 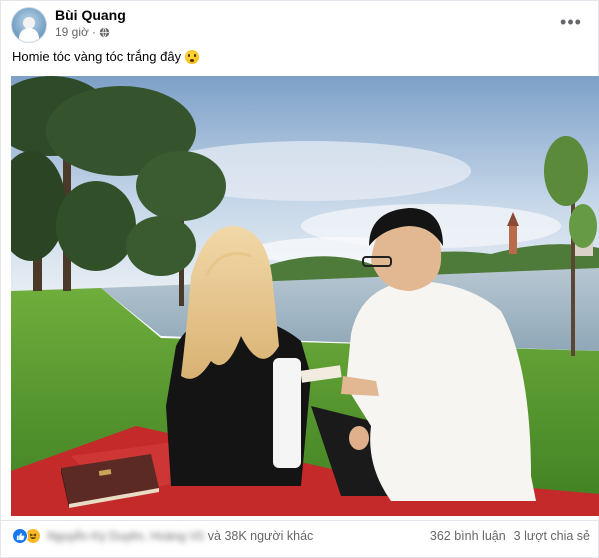 I want to click on share-count: 3 lượt chia sẻ, so click(x=552, y=536).